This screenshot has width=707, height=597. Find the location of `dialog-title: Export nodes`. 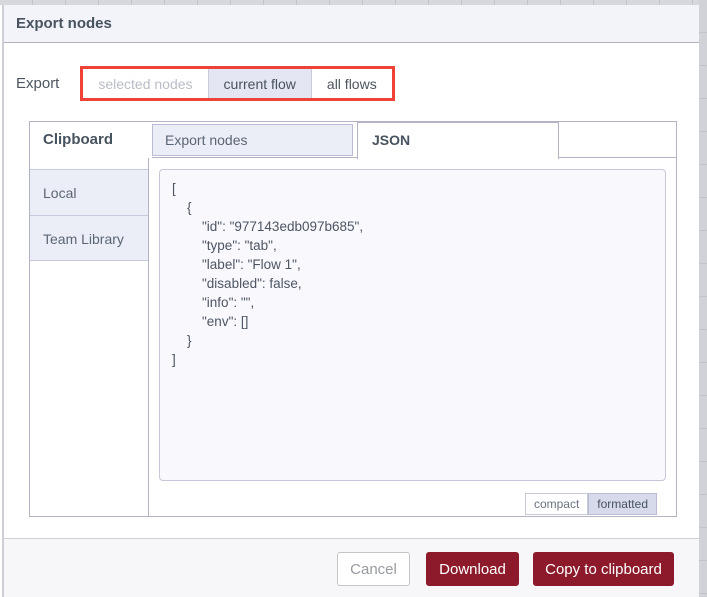

dialog-title: Export nodes is located at coordinates (64, 23).